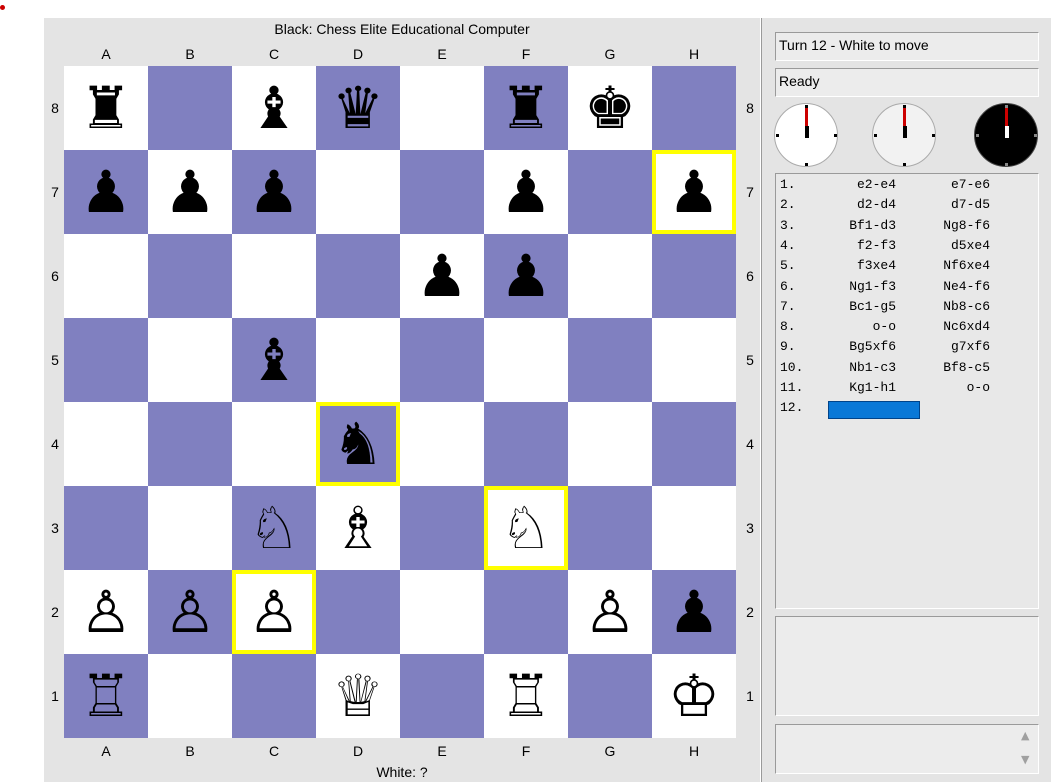  I want to click on chevron-up-icon: ▲, so click(1025, 735).